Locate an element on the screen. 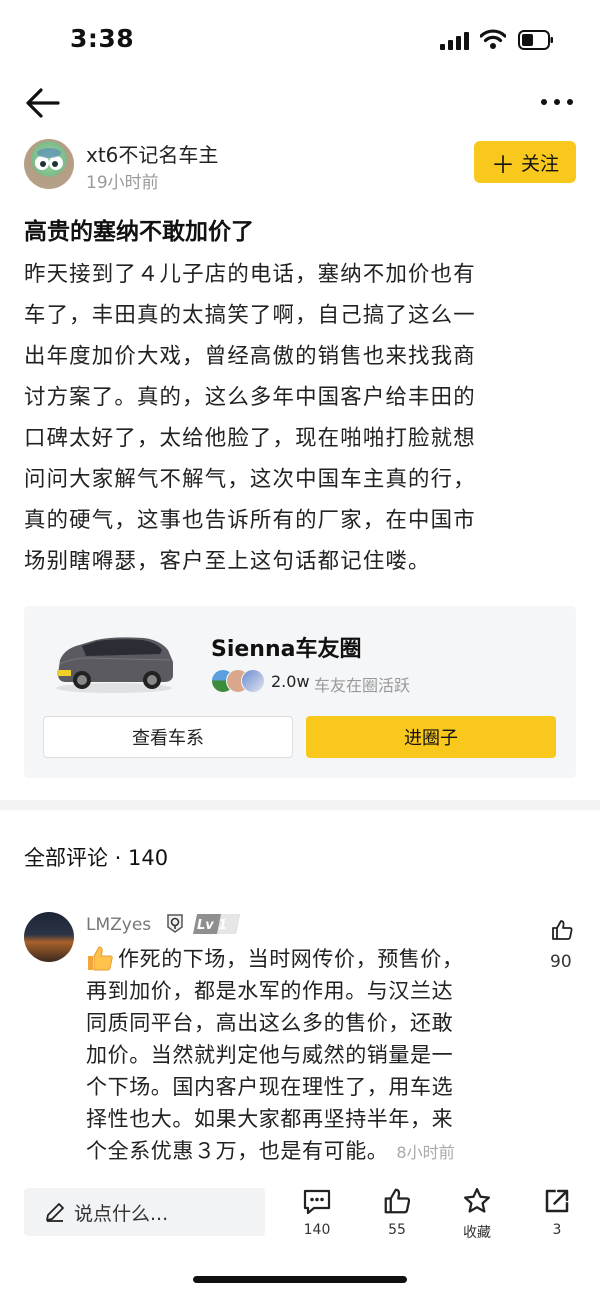 The width and height of the screenshot is (600, 1298). post-line: 场别瞎嘚瑟，客户至上这句话都记住喽。 is located at coordinates (227, 561).